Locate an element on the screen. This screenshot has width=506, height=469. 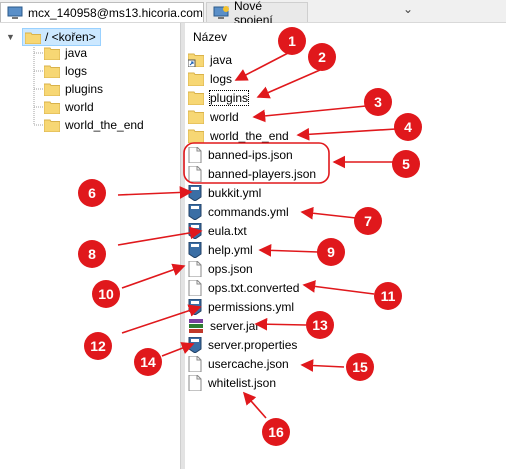
tree-item-world-the-end: world_the_end is located at coordinates (94, 125).